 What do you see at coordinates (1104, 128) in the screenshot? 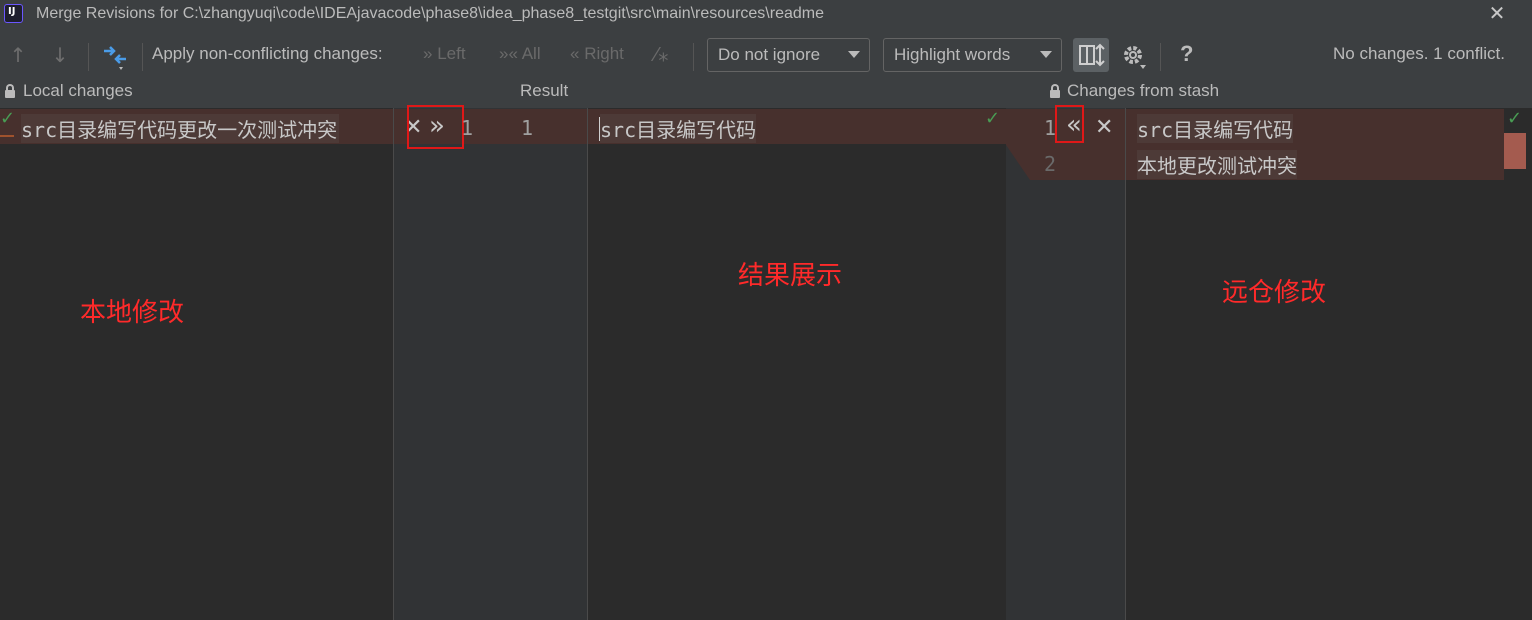
I see `ignore-change-close-icon: ✕` at bounding box center [1104, 128].